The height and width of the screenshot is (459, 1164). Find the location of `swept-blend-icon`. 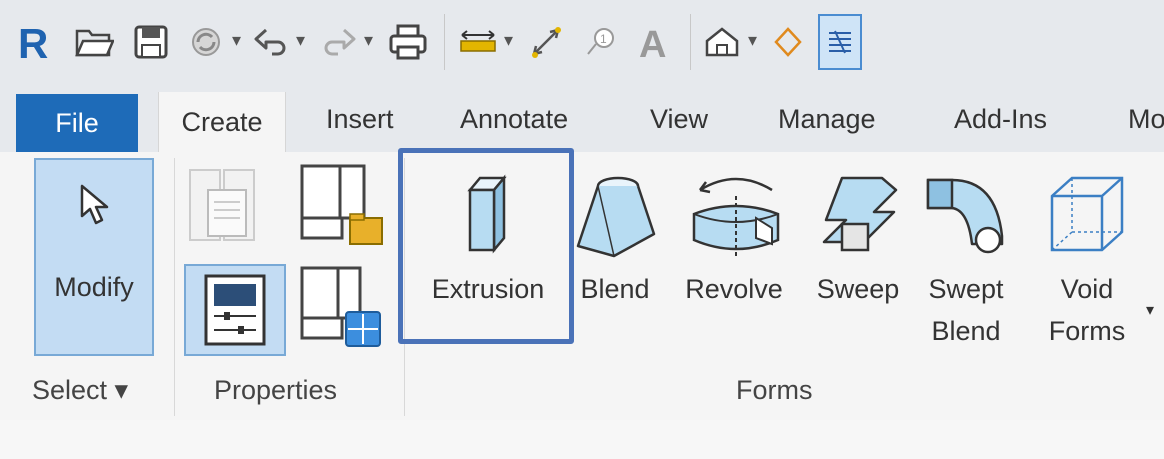

swept-blend-icon is located at coordinates (965, 216).